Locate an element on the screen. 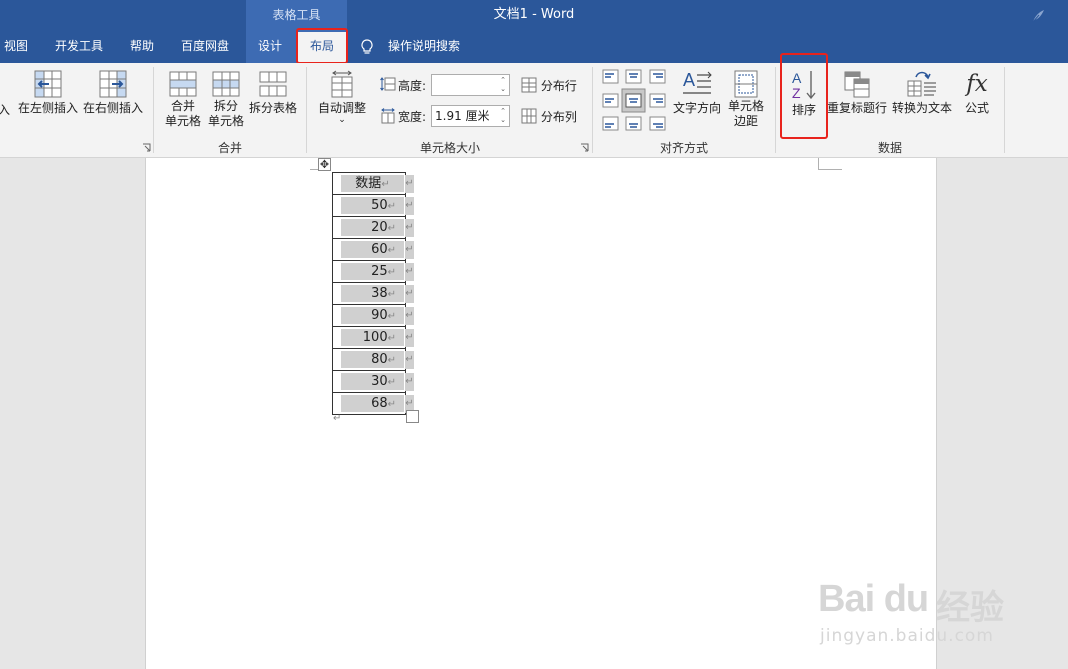  cell-size-dialog-launcher-icon is located at coordinates (584, 147).